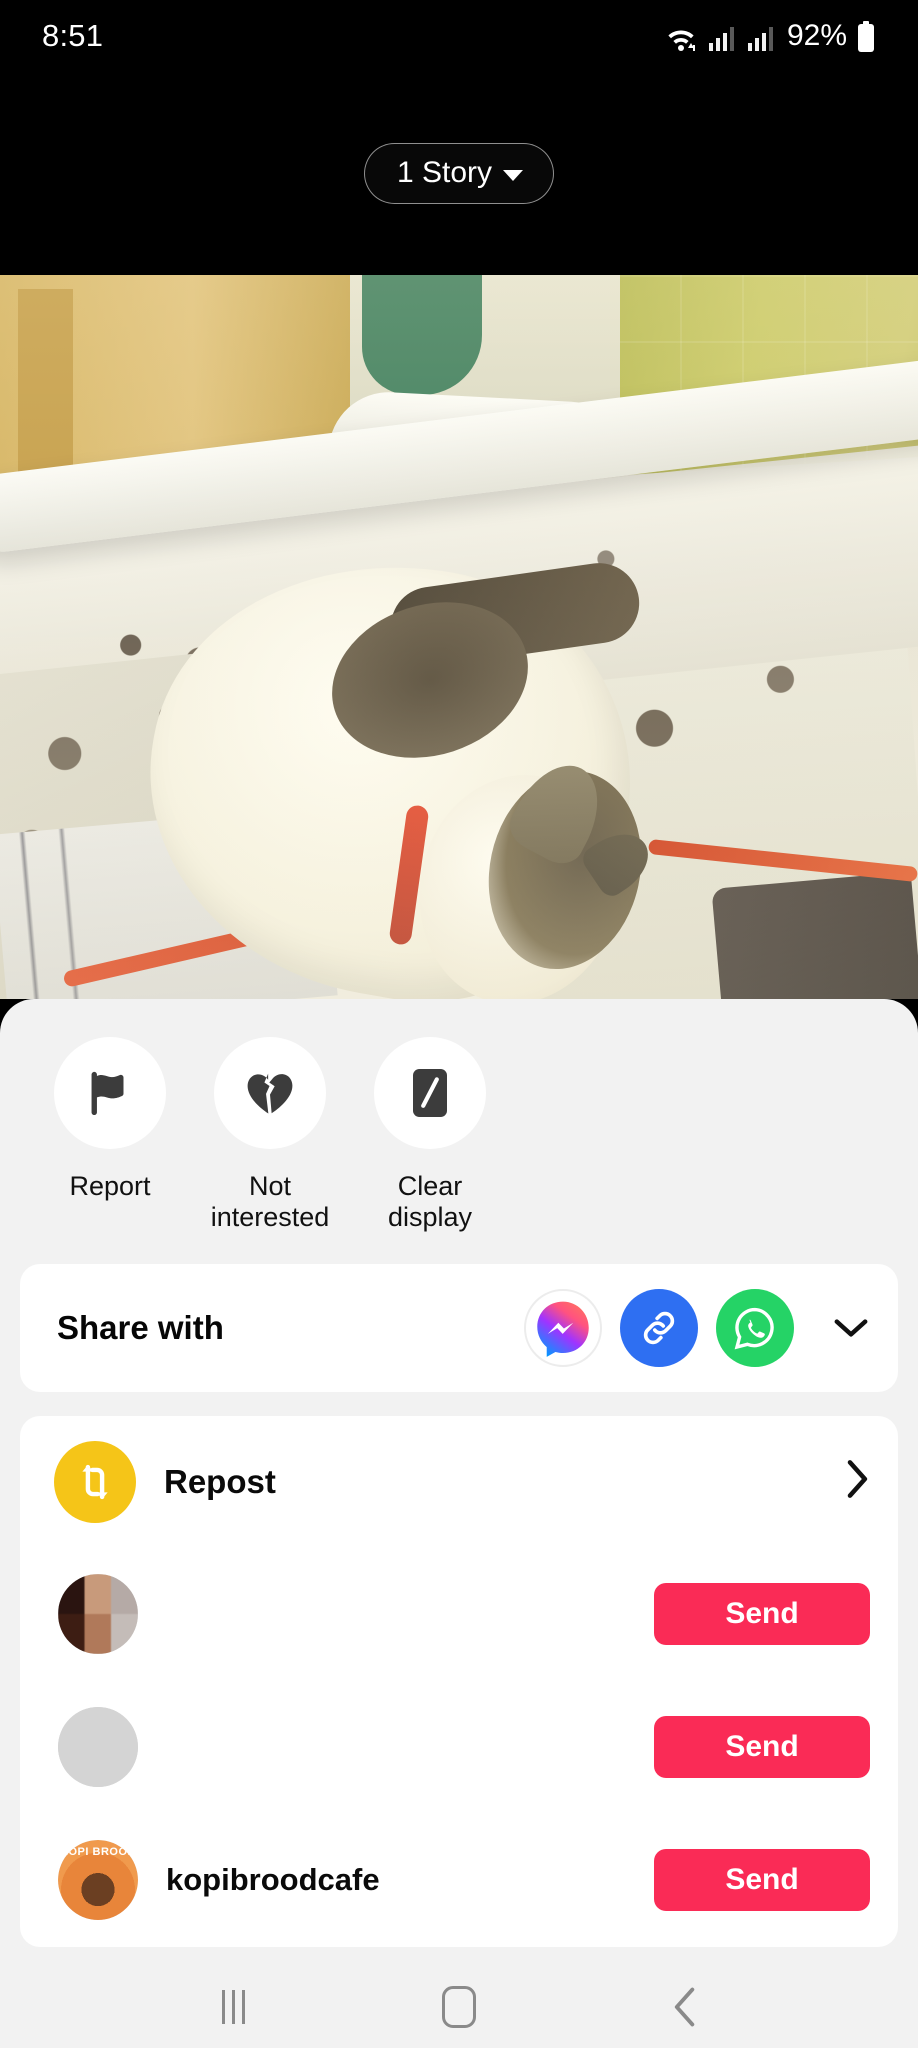  I want to click on clear-display-label-line2: display, so click(430, 1217).